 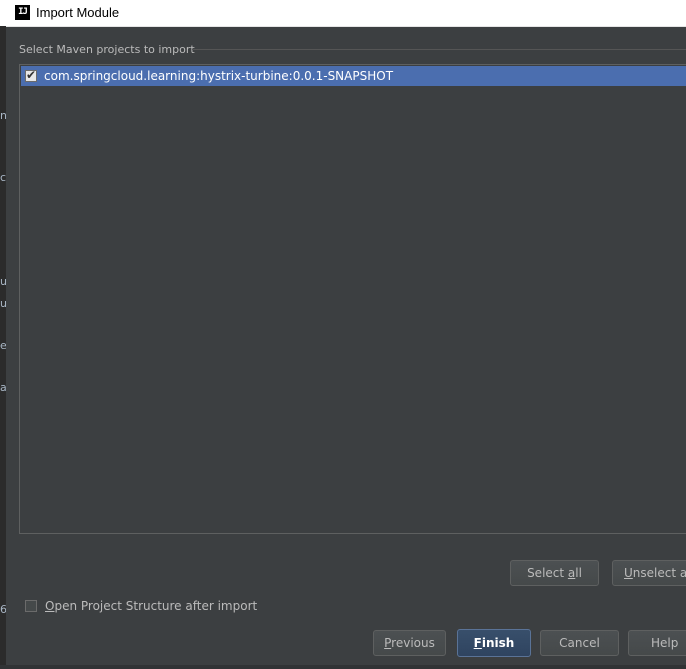 I want to click on section-title: Select Maven projects to import, so click(x=107, y=49).